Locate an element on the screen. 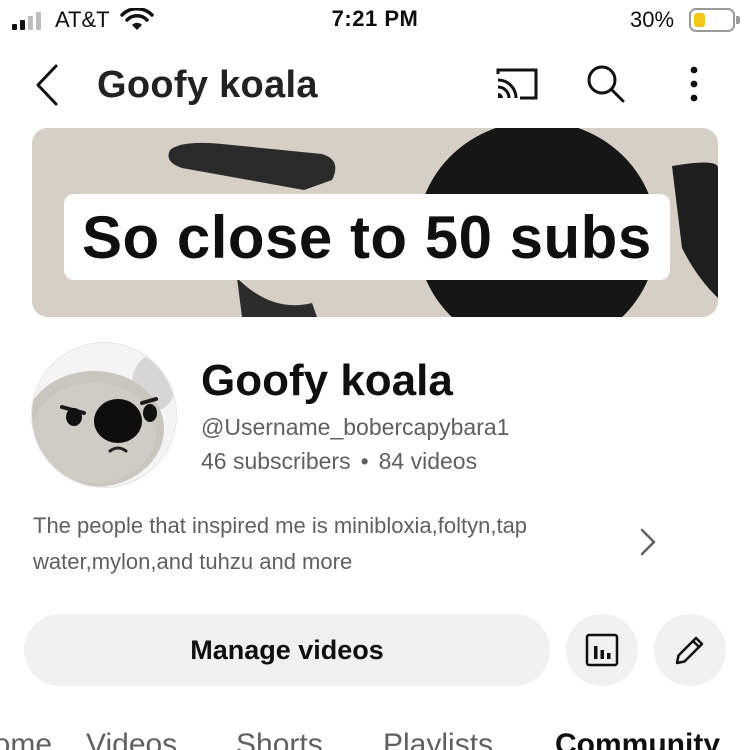 The width and height of the screenshot is (750, 750). search-icon is located at coordinates (606, 84).